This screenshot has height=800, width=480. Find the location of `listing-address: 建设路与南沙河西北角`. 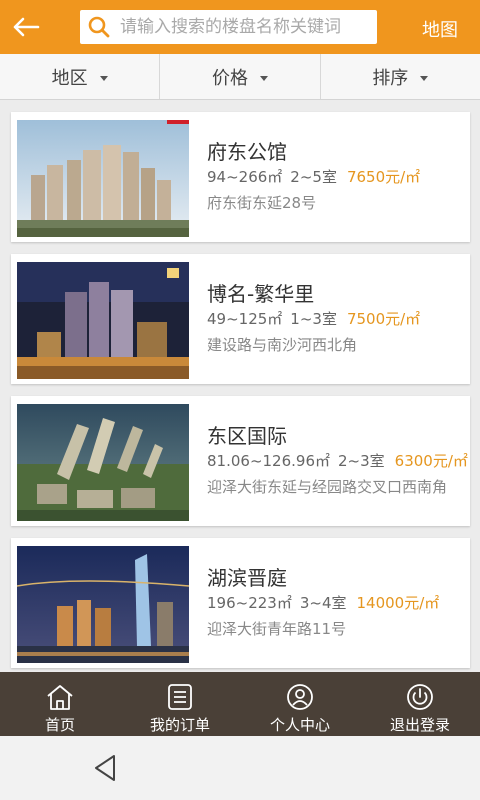

listing-address: 建设路与南沙河西北角 is located at coordinates (282, 345).